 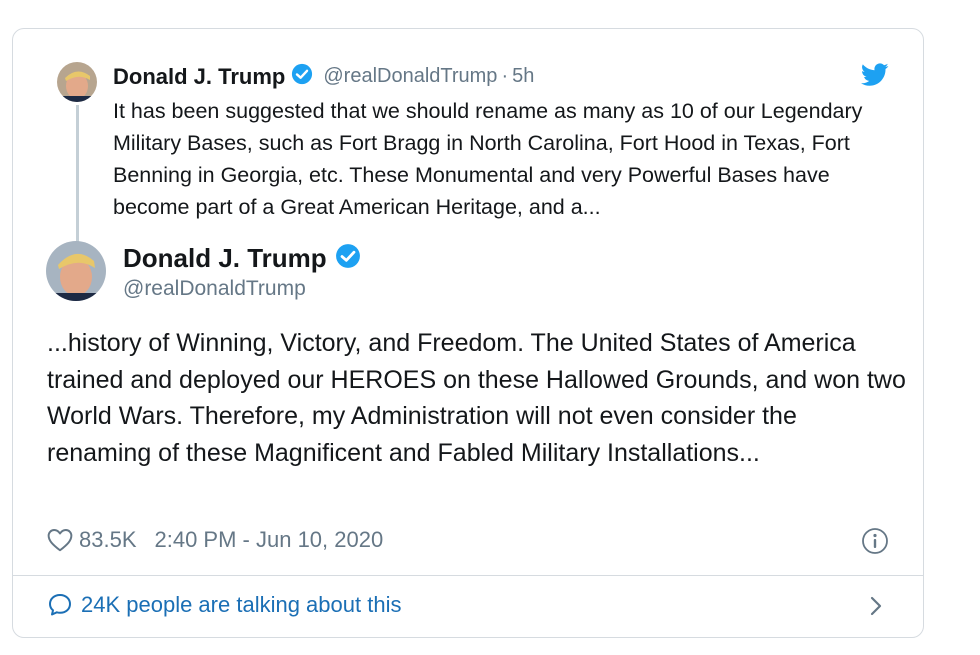 What do you see at coordinates (77, 183) in the screenshot?
I see `thread-connector-line` at bounding box center [77, 183].